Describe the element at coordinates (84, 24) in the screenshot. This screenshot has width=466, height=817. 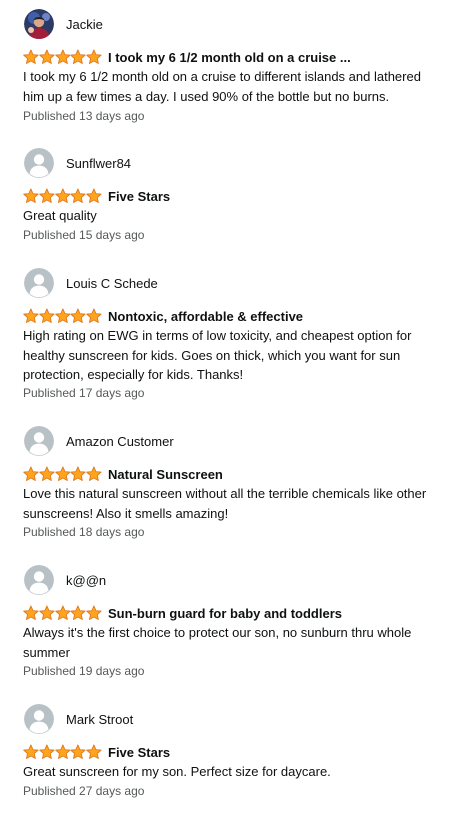
I see `author-name: Jackie` at that location.